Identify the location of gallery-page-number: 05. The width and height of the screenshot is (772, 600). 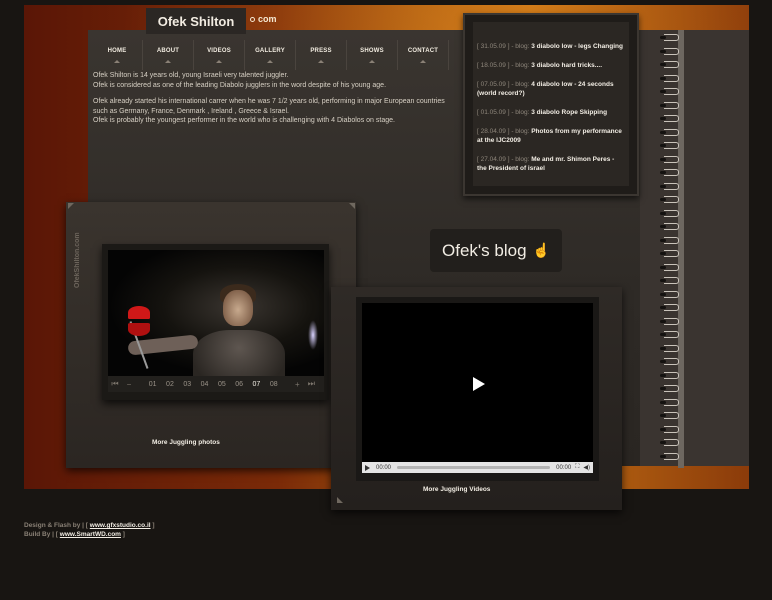
(221, 384).